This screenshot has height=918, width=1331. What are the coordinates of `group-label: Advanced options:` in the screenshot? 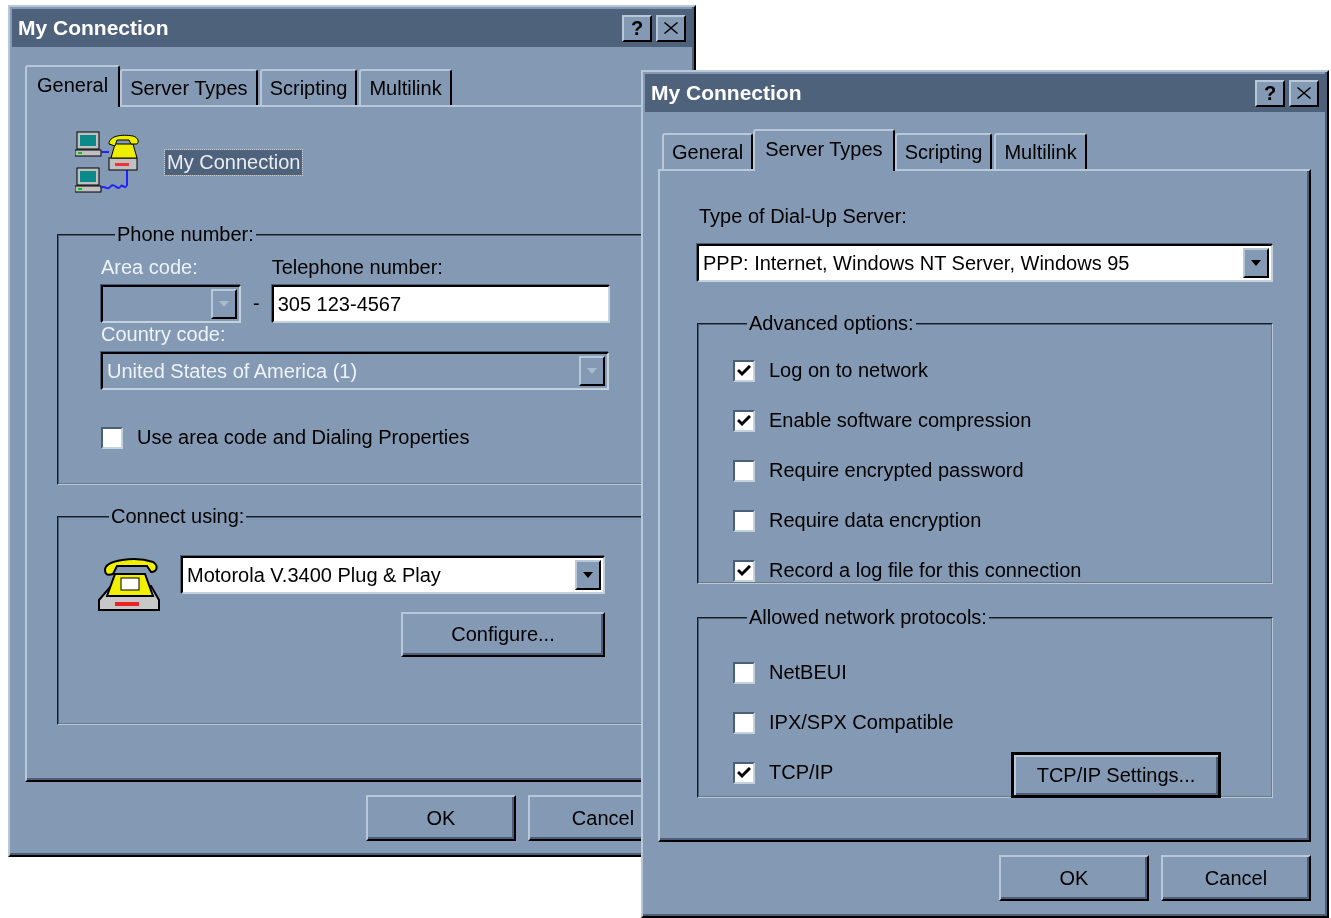 It's located at (831, 323).